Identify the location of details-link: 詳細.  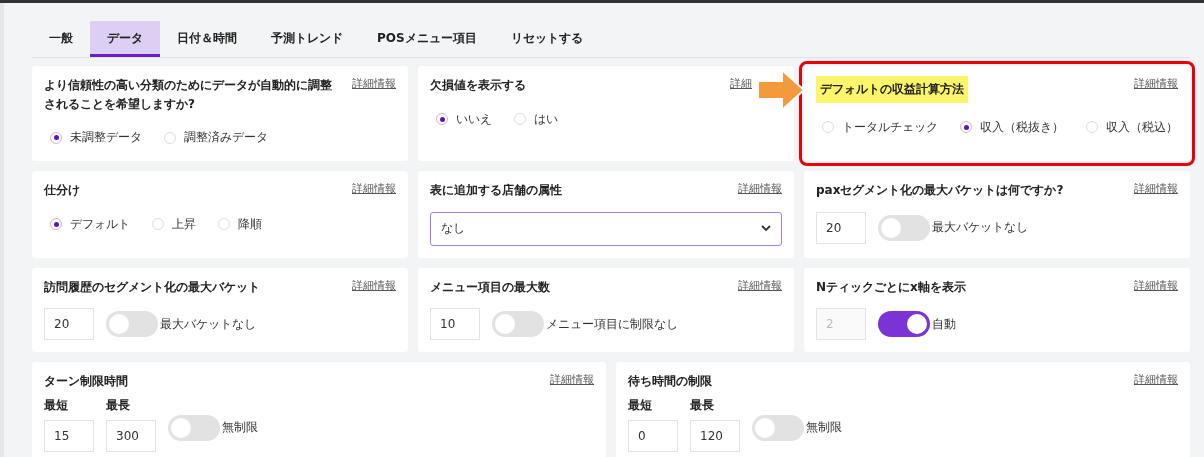
(741, 83).